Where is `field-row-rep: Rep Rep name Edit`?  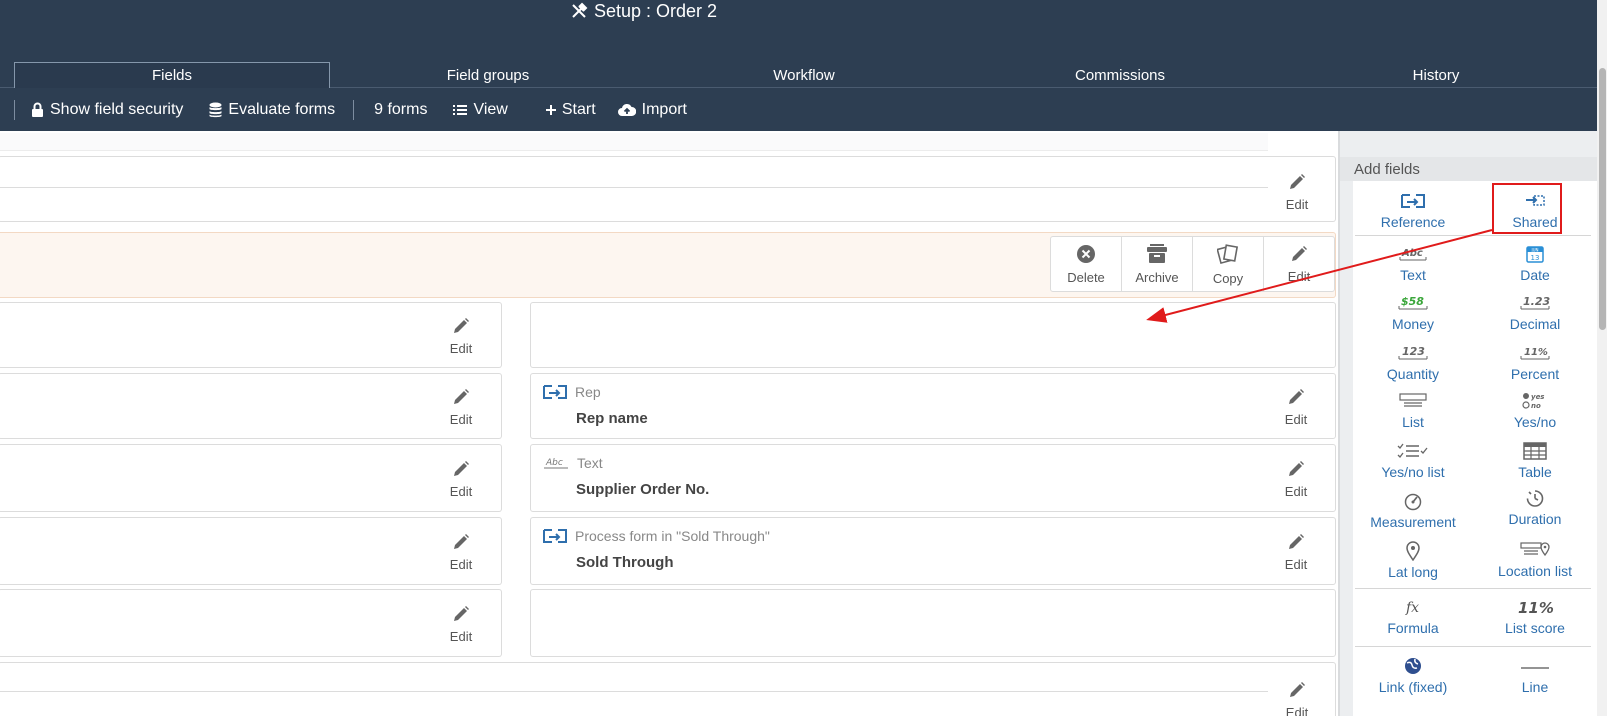 field-row-rep: Rep Rep name Edit is located at coordinates (933, 406).